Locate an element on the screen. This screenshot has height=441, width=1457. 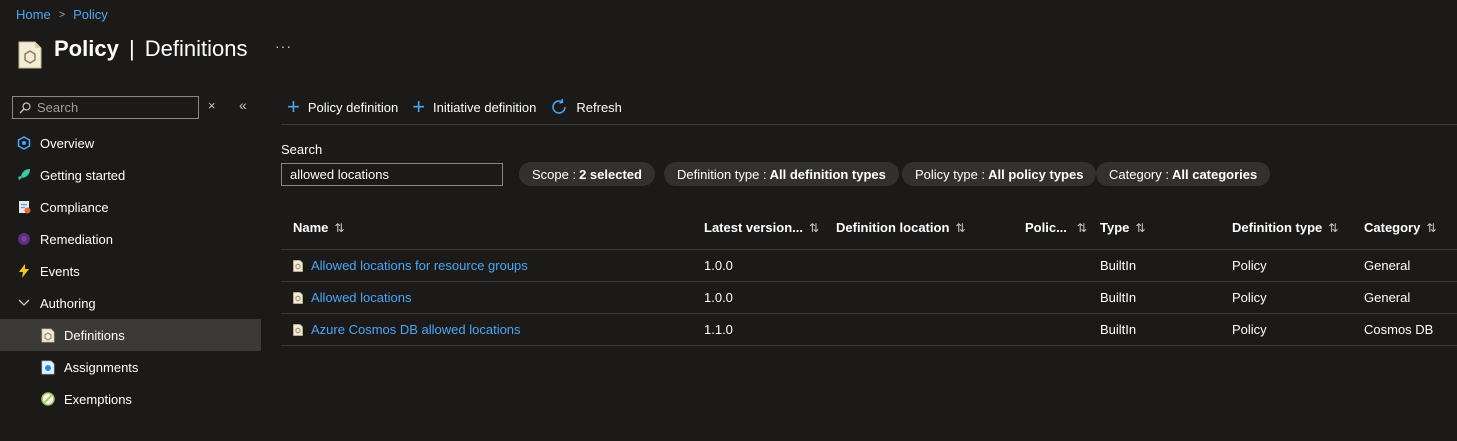
clear-search-icon: × is located at coordinates (212, 105).